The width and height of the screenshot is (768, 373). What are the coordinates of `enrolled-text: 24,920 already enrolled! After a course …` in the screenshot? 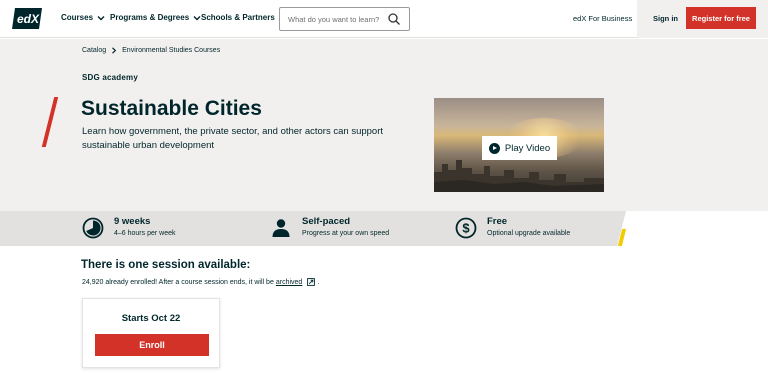 It's located at (178, 282).